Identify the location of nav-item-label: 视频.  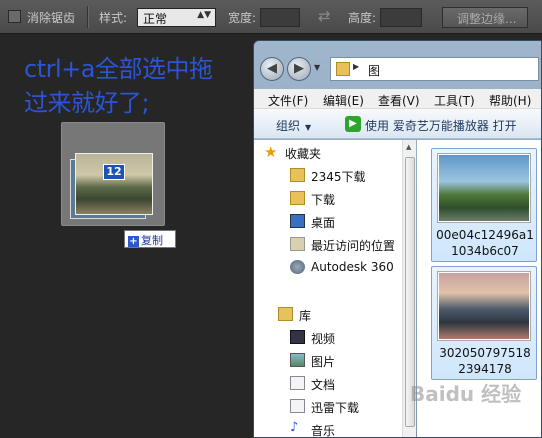
(323, 339).